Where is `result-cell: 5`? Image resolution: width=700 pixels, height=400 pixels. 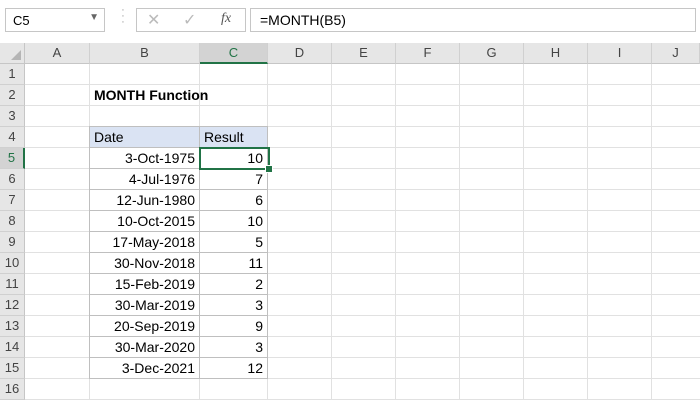 result-cell: 5 is located at coordinates (233, 242).